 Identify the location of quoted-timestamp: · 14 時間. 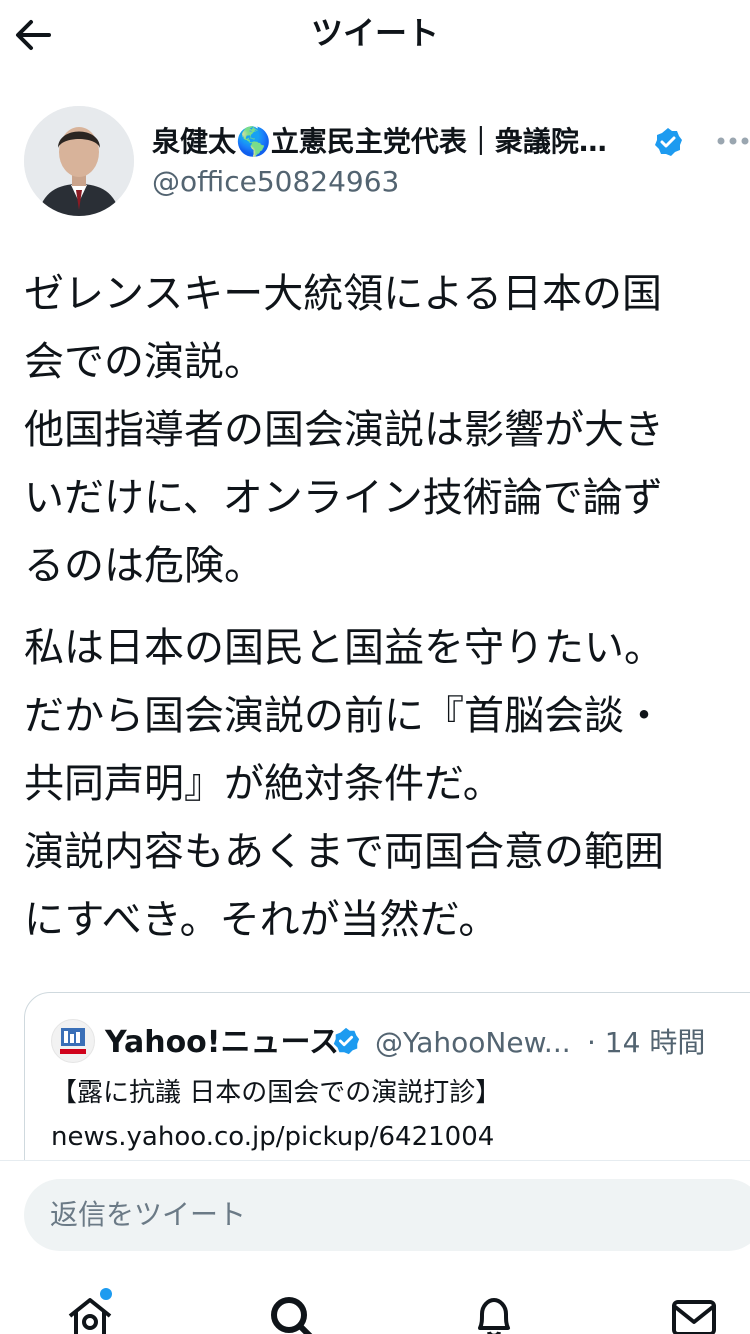
(646, 1042).